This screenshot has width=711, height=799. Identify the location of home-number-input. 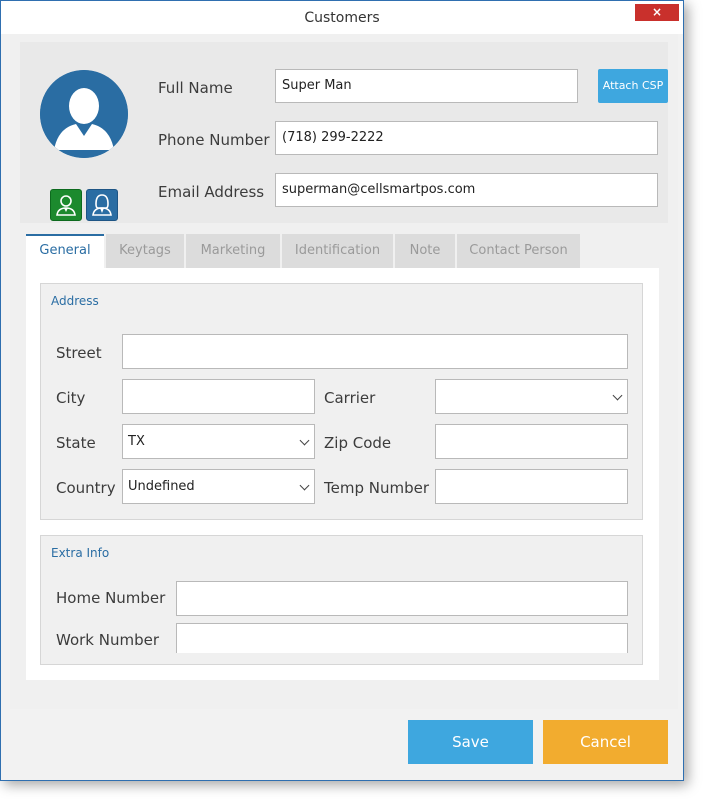
(402, 598).